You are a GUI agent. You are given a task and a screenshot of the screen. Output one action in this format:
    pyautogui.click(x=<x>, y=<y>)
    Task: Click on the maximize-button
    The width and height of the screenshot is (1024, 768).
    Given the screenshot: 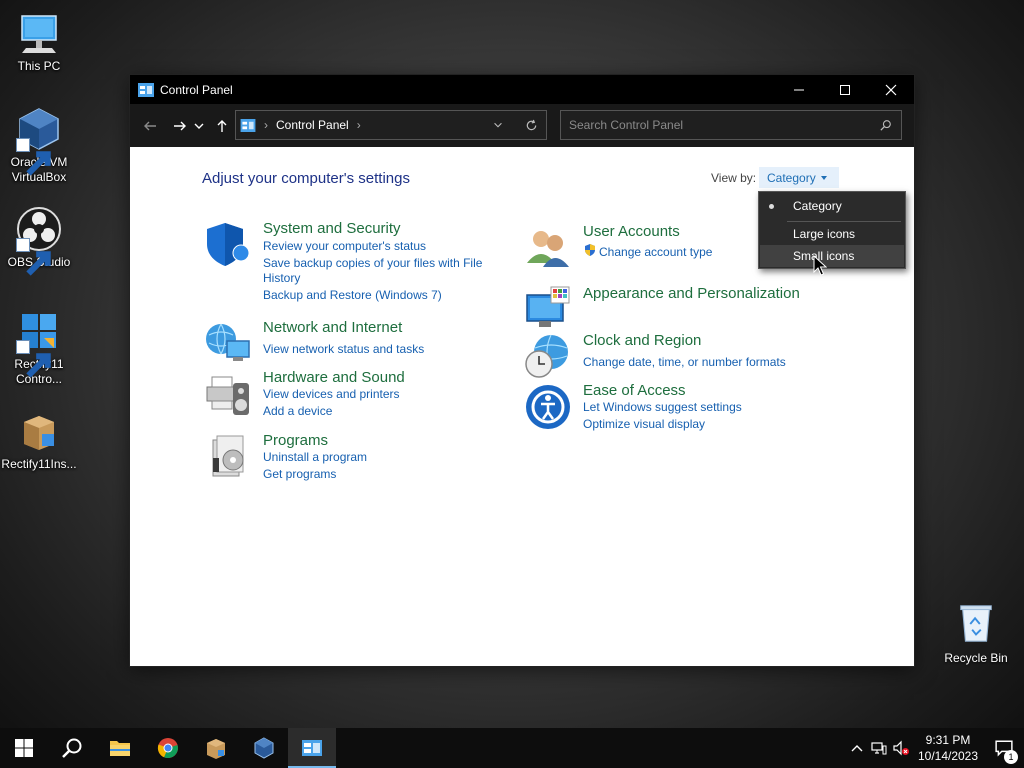 What is the action you would take?
    pyautogui.click(x=845, y=89)
    